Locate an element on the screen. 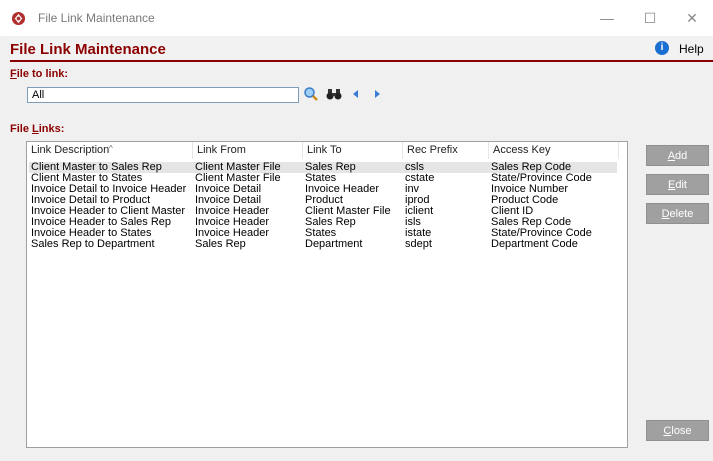 The image size is (713, 461). help-label: Help is located at coordinates (691, 49).